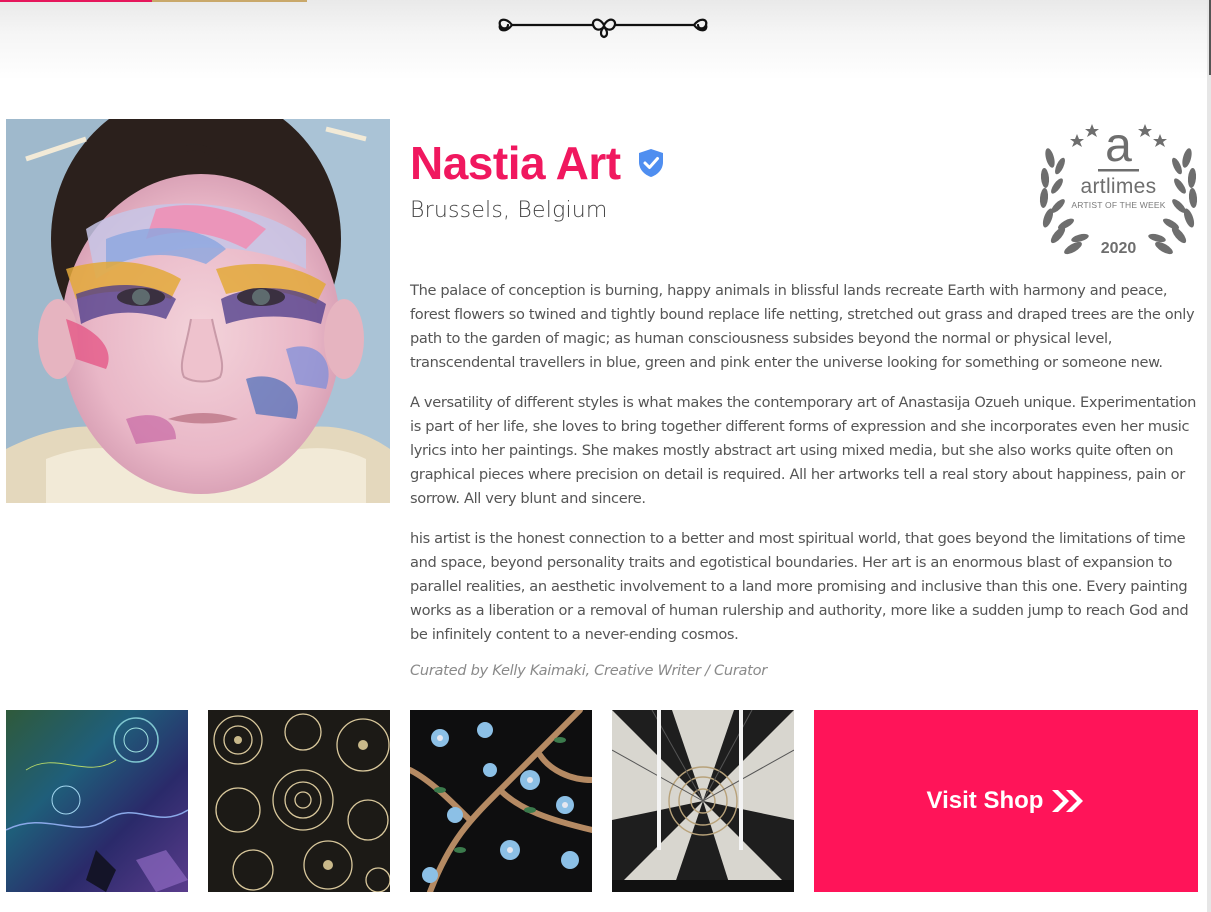 This screenshot has width=1211, height=912. I want to click on award-year: 2020, so click(1118, 248).